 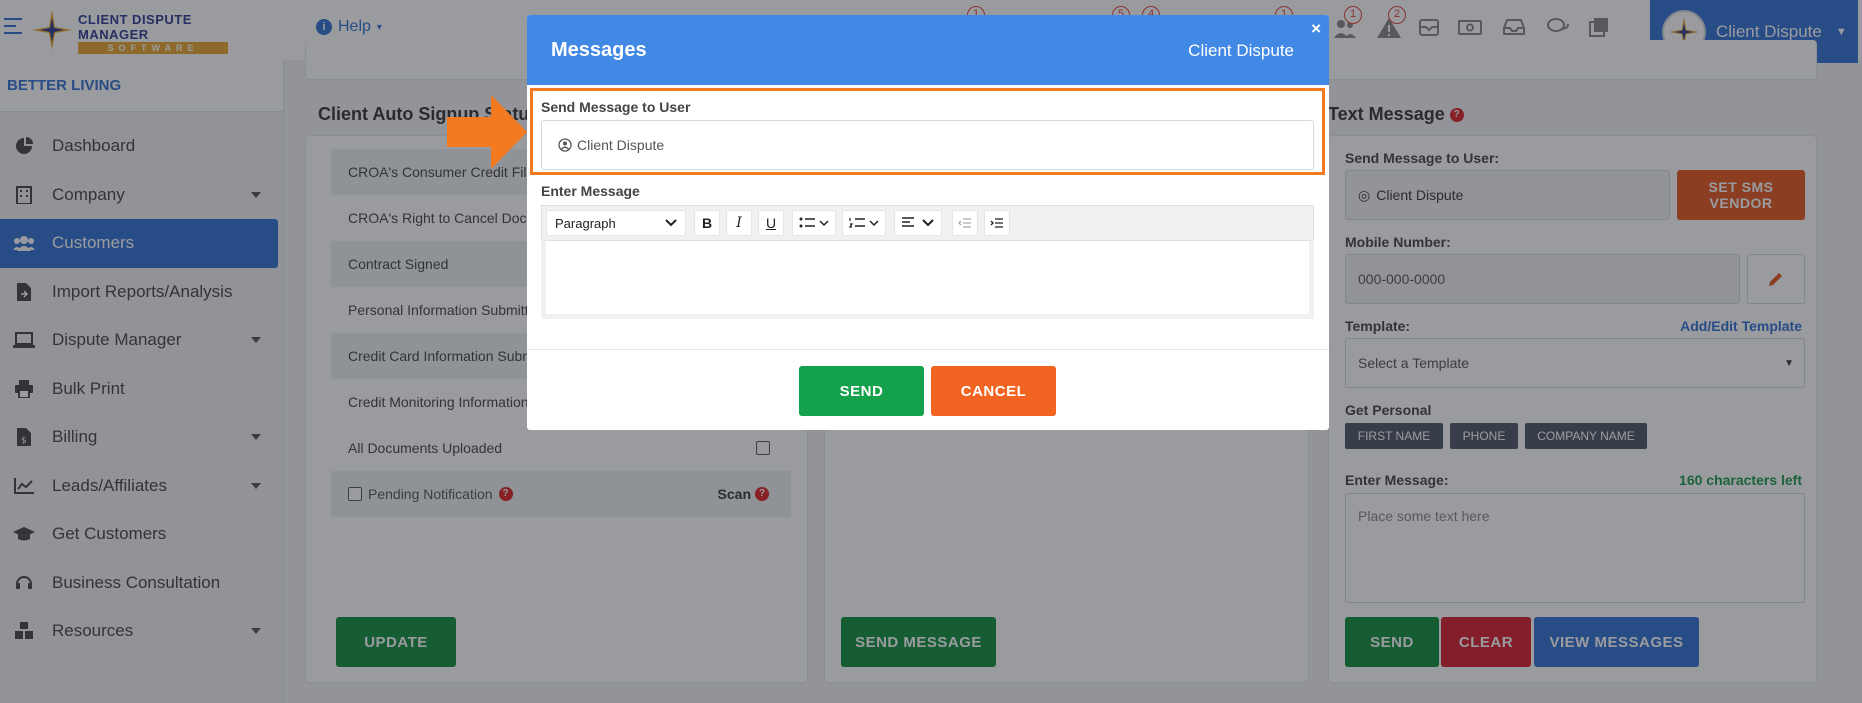 I want to click on align-button, so click(x=918, y=223).